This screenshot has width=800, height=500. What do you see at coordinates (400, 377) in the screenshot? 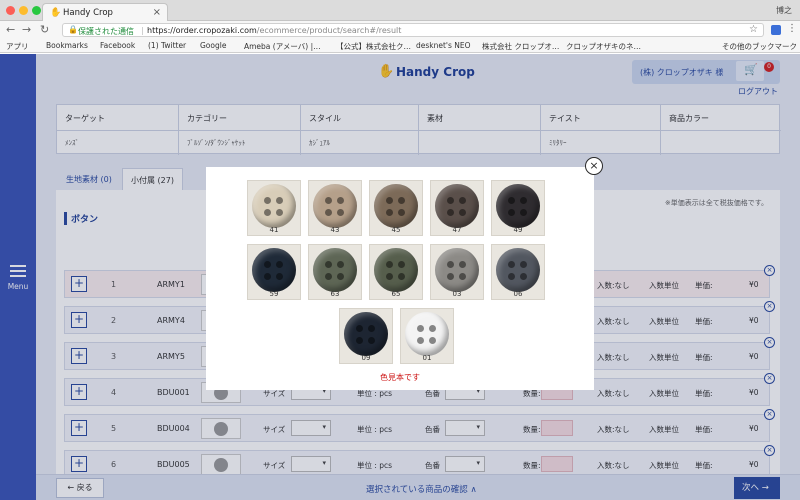
I see `color-sample-note: 色見本です` at bounding box center [400, 377].